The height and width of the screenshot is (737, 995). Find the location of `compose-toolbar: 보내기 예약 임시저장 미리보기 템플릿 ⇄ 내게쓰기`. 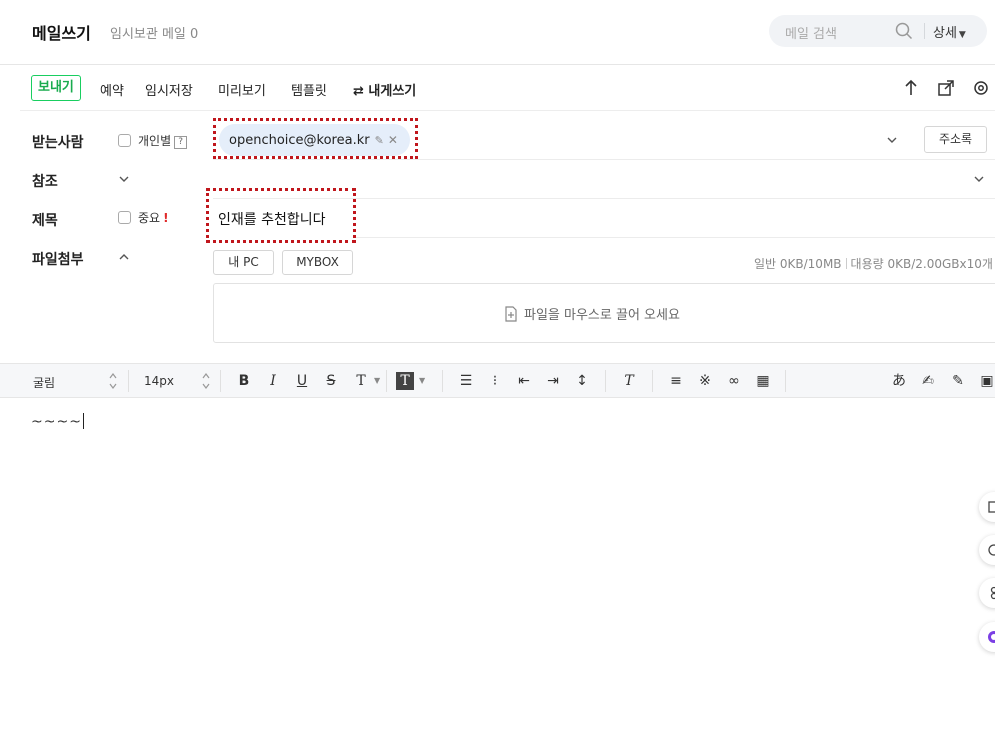

compose-toolbar: 보내기 예약 임시저장 미리보기 템플릿 ⇄ 내게쓰기 is located at coordinates (507, 88).